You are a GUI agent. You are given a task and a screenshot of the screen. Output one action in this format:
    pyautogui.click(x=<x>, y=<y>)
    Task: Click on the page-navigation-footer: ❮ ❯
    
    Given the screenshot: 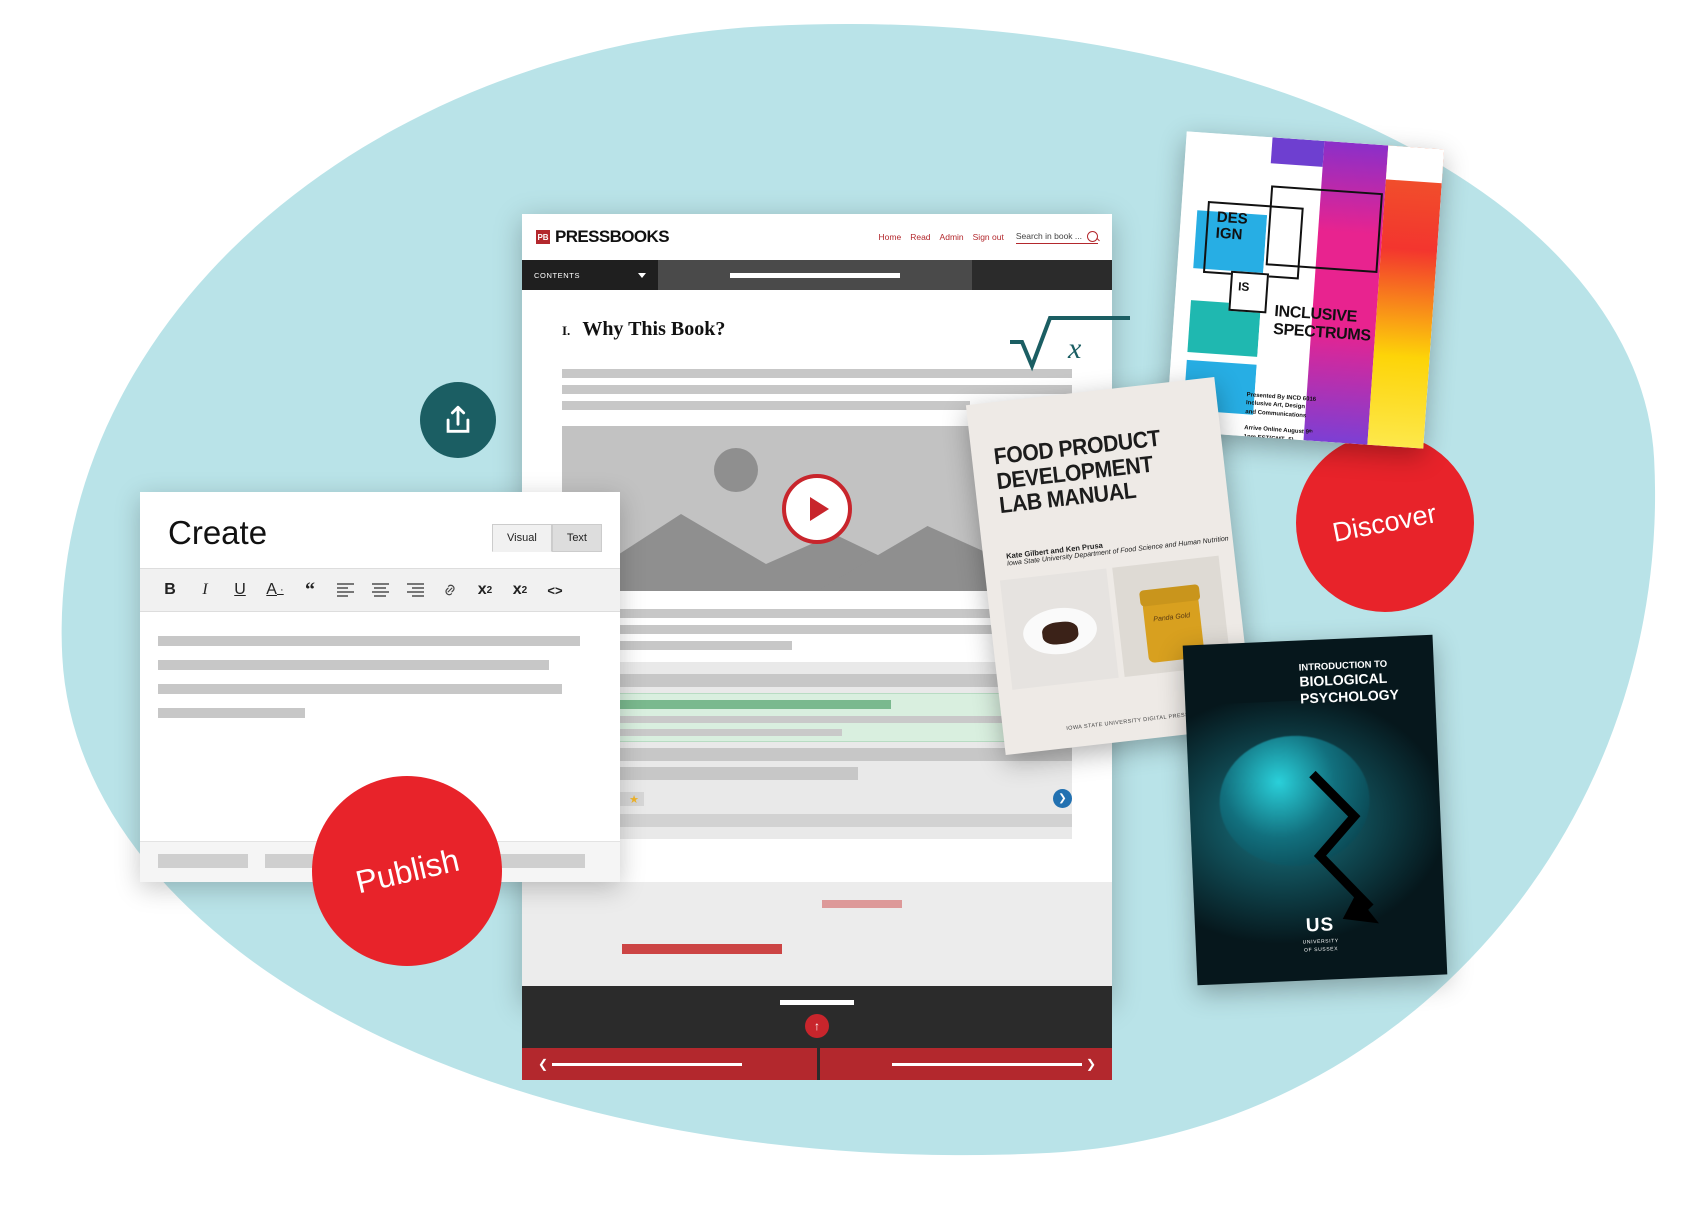 What is the action you would take?
    pyautogui.click(x=817, y=1064)
    